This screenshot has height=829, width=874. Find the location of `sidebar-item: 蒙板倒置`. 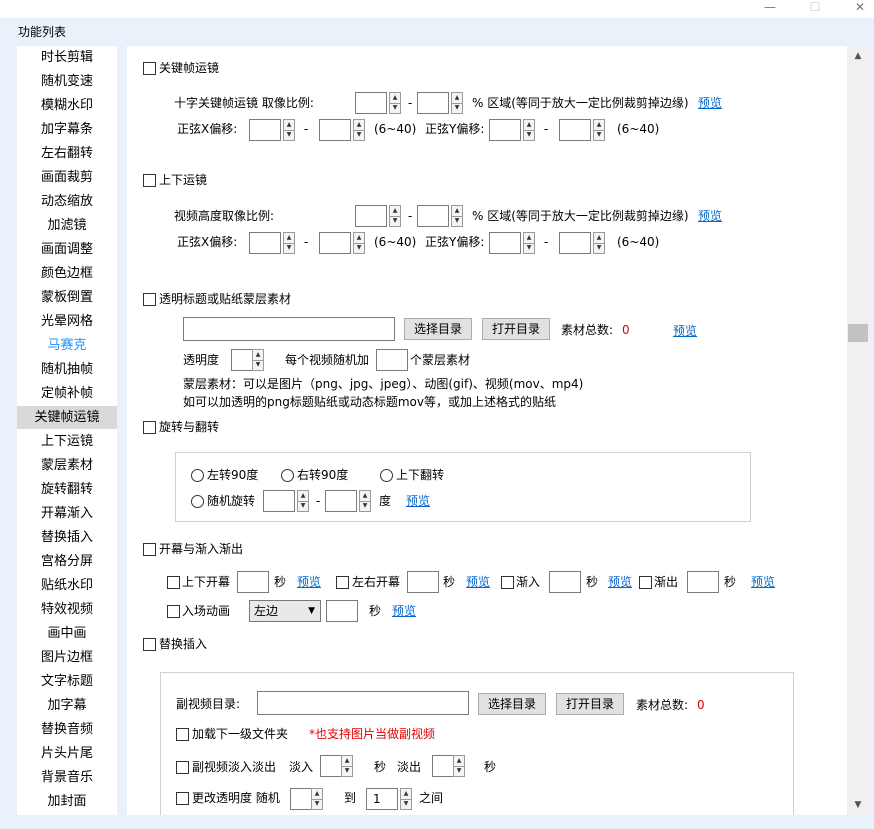

sidebar-item: 蒙板倒置 is located at coordinates (67, 297).